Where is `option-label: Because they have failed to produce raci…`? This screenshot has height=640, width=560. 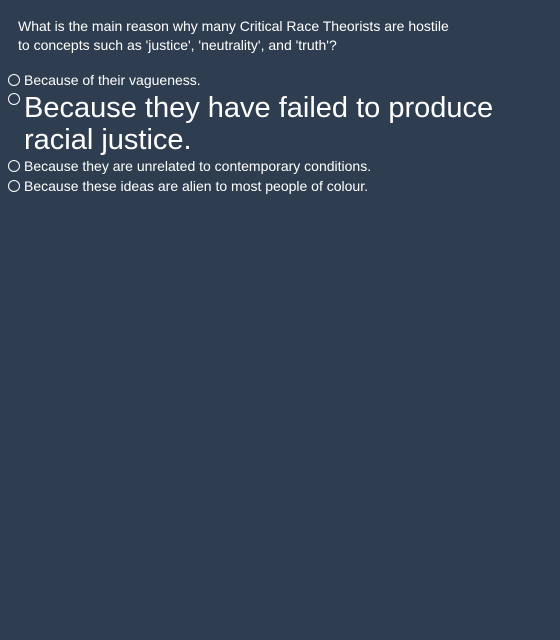 option-label: Because they have failed to produce raci… is located at coordinates (290, 124).